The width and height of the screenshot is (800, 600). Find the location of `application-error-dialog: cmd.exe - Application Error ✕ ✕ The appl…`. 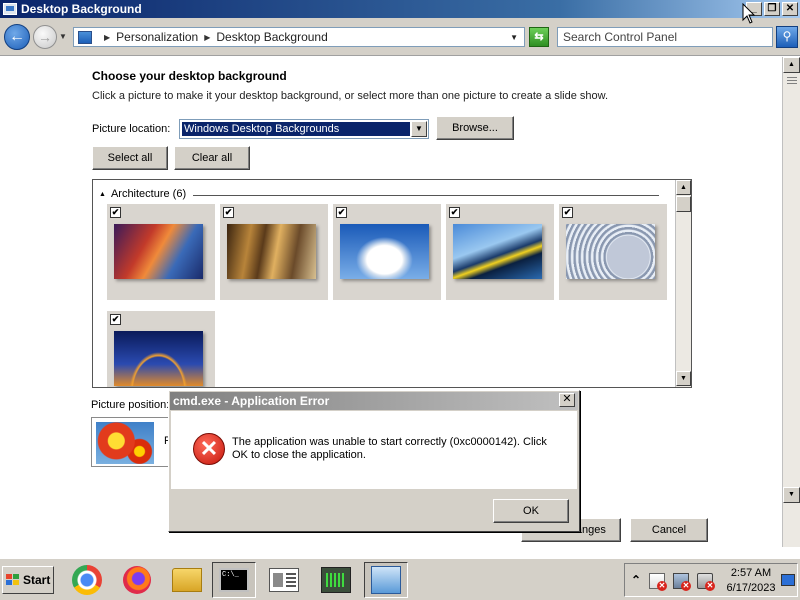

application-error-dialog: cmd.exe - Application Error ✕ ✕ The appl… is located at coordinates (374, 461).